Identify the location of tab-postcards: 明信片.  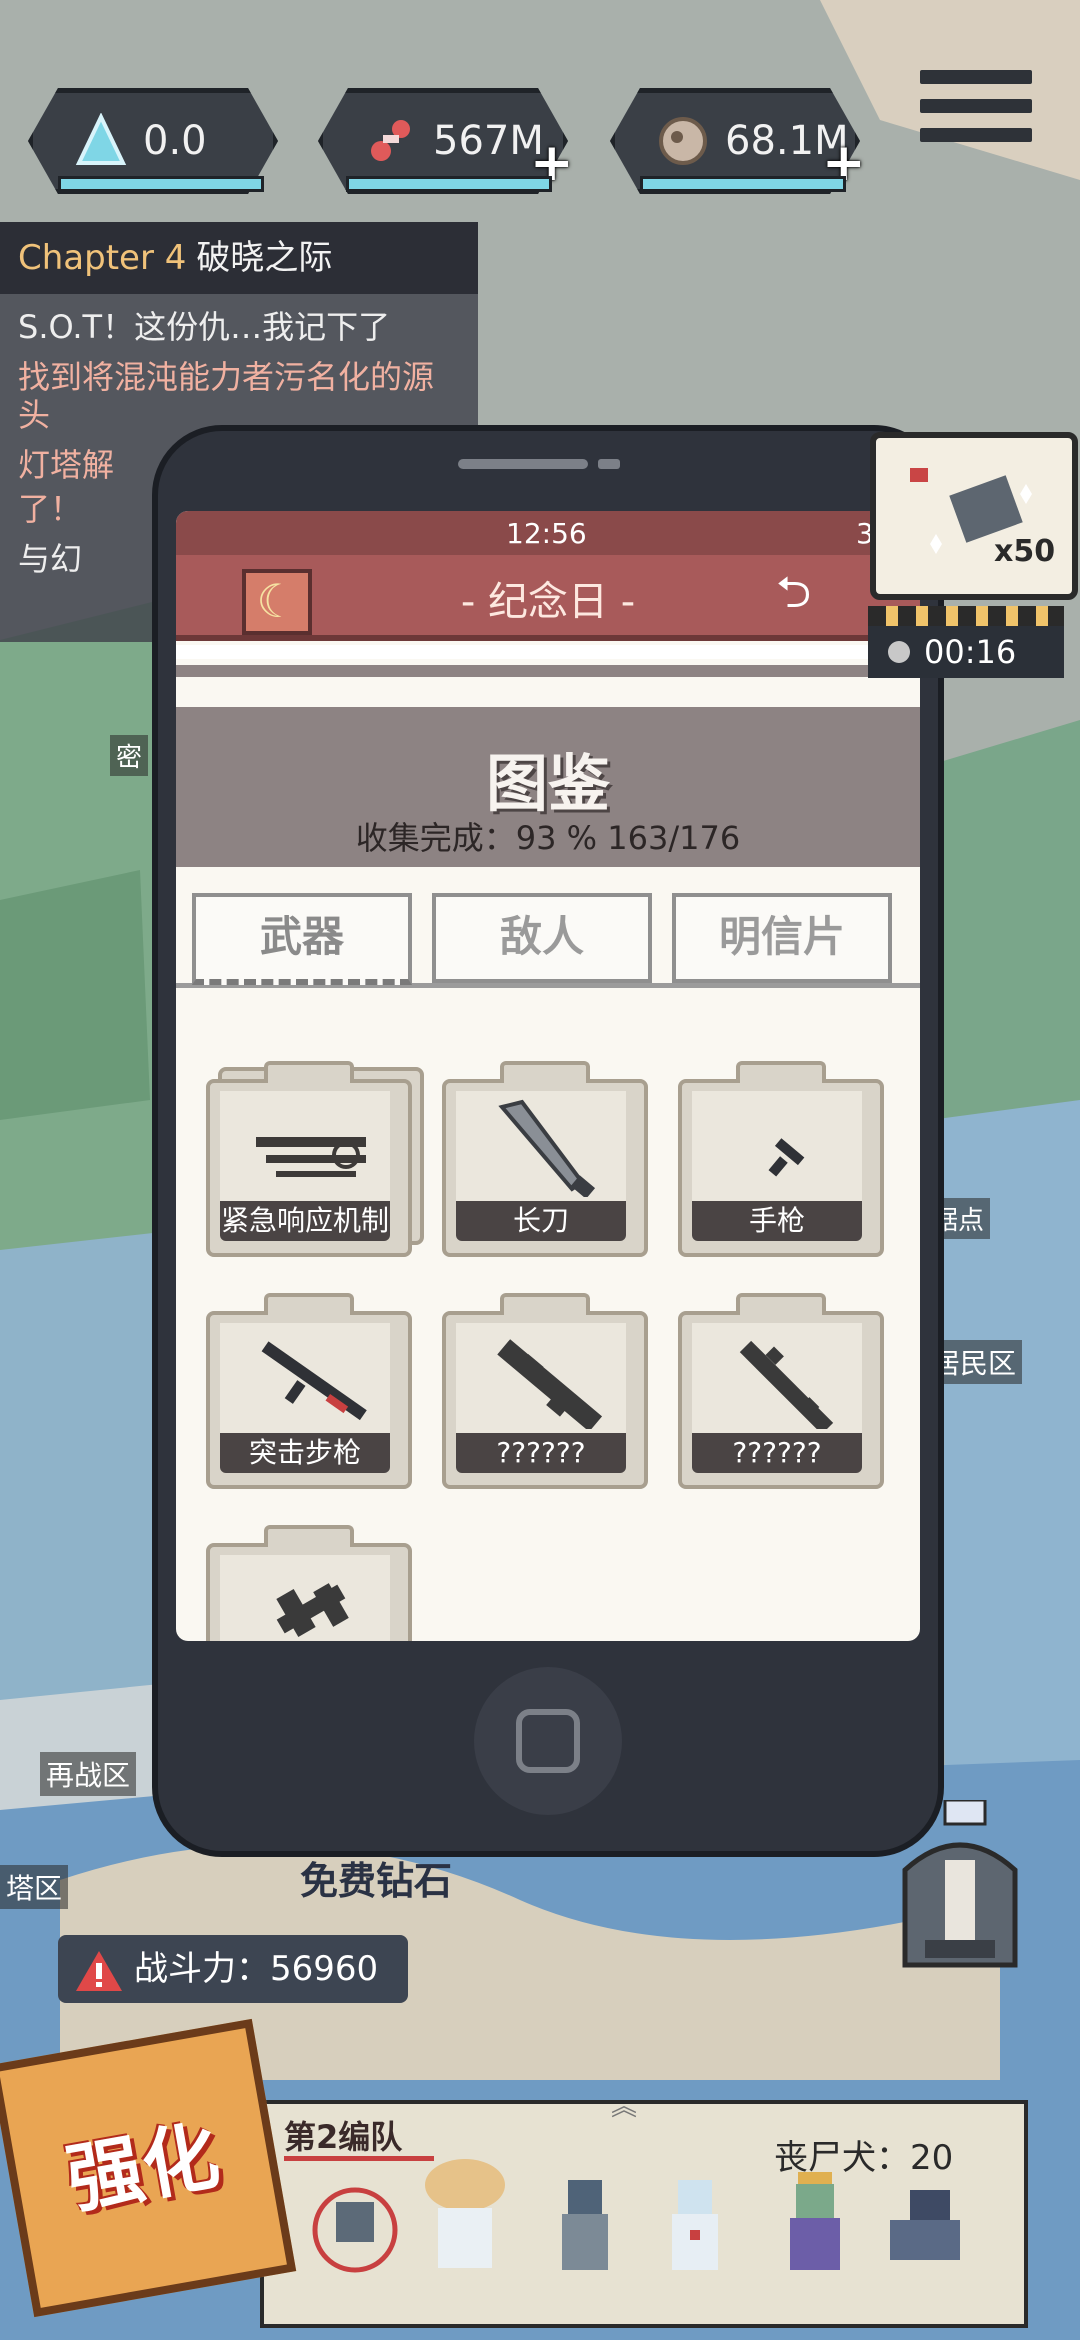
(782, 938).